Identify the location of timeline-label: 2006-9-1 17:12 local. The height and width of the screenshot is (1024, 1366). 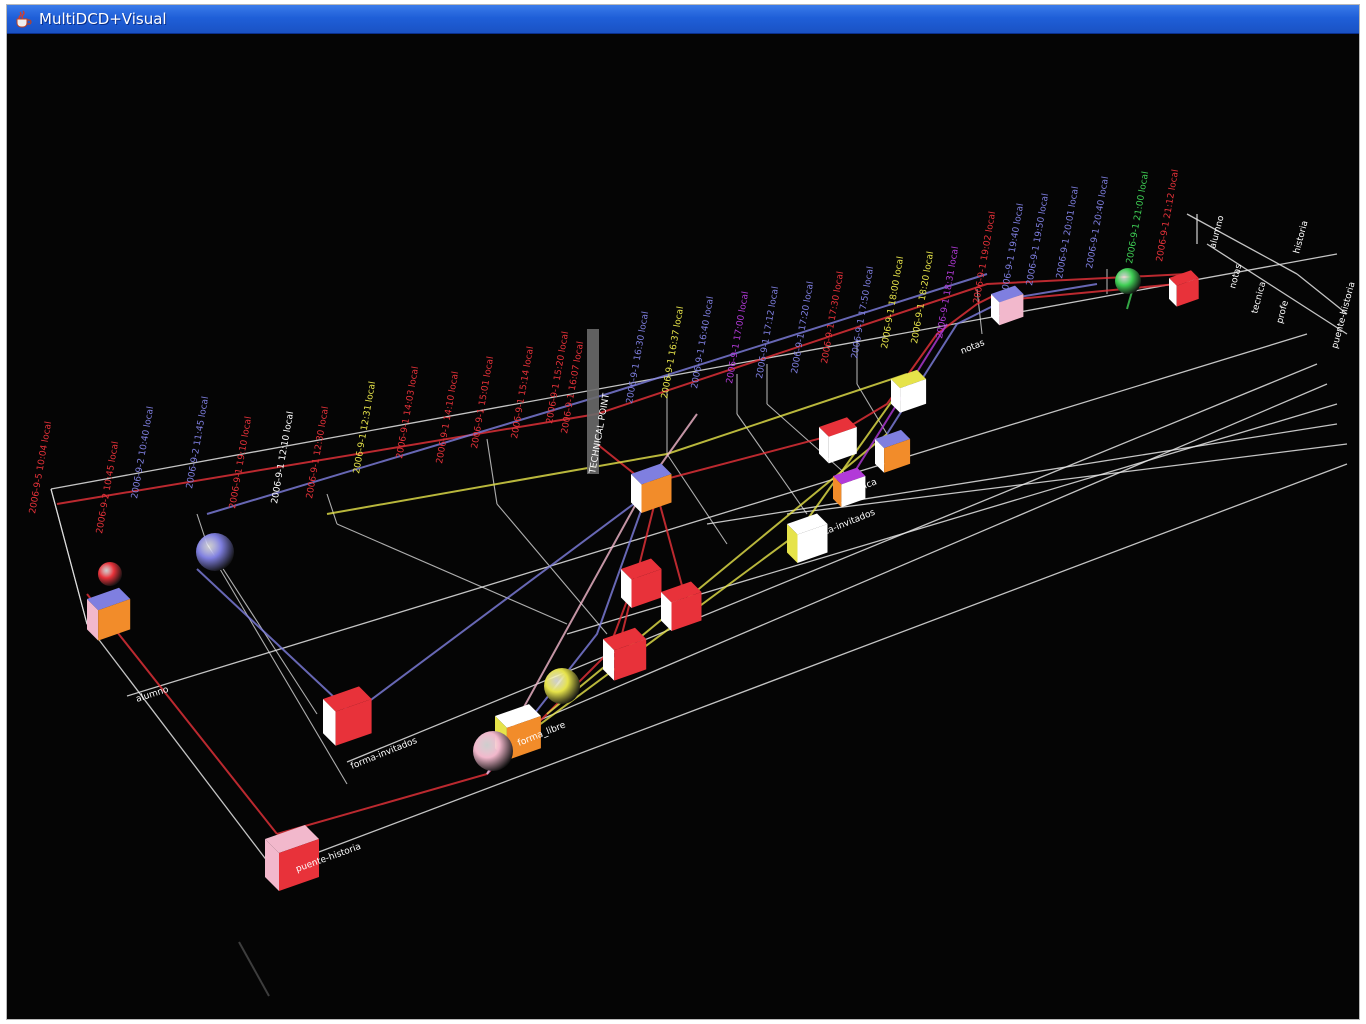
(768, 333).